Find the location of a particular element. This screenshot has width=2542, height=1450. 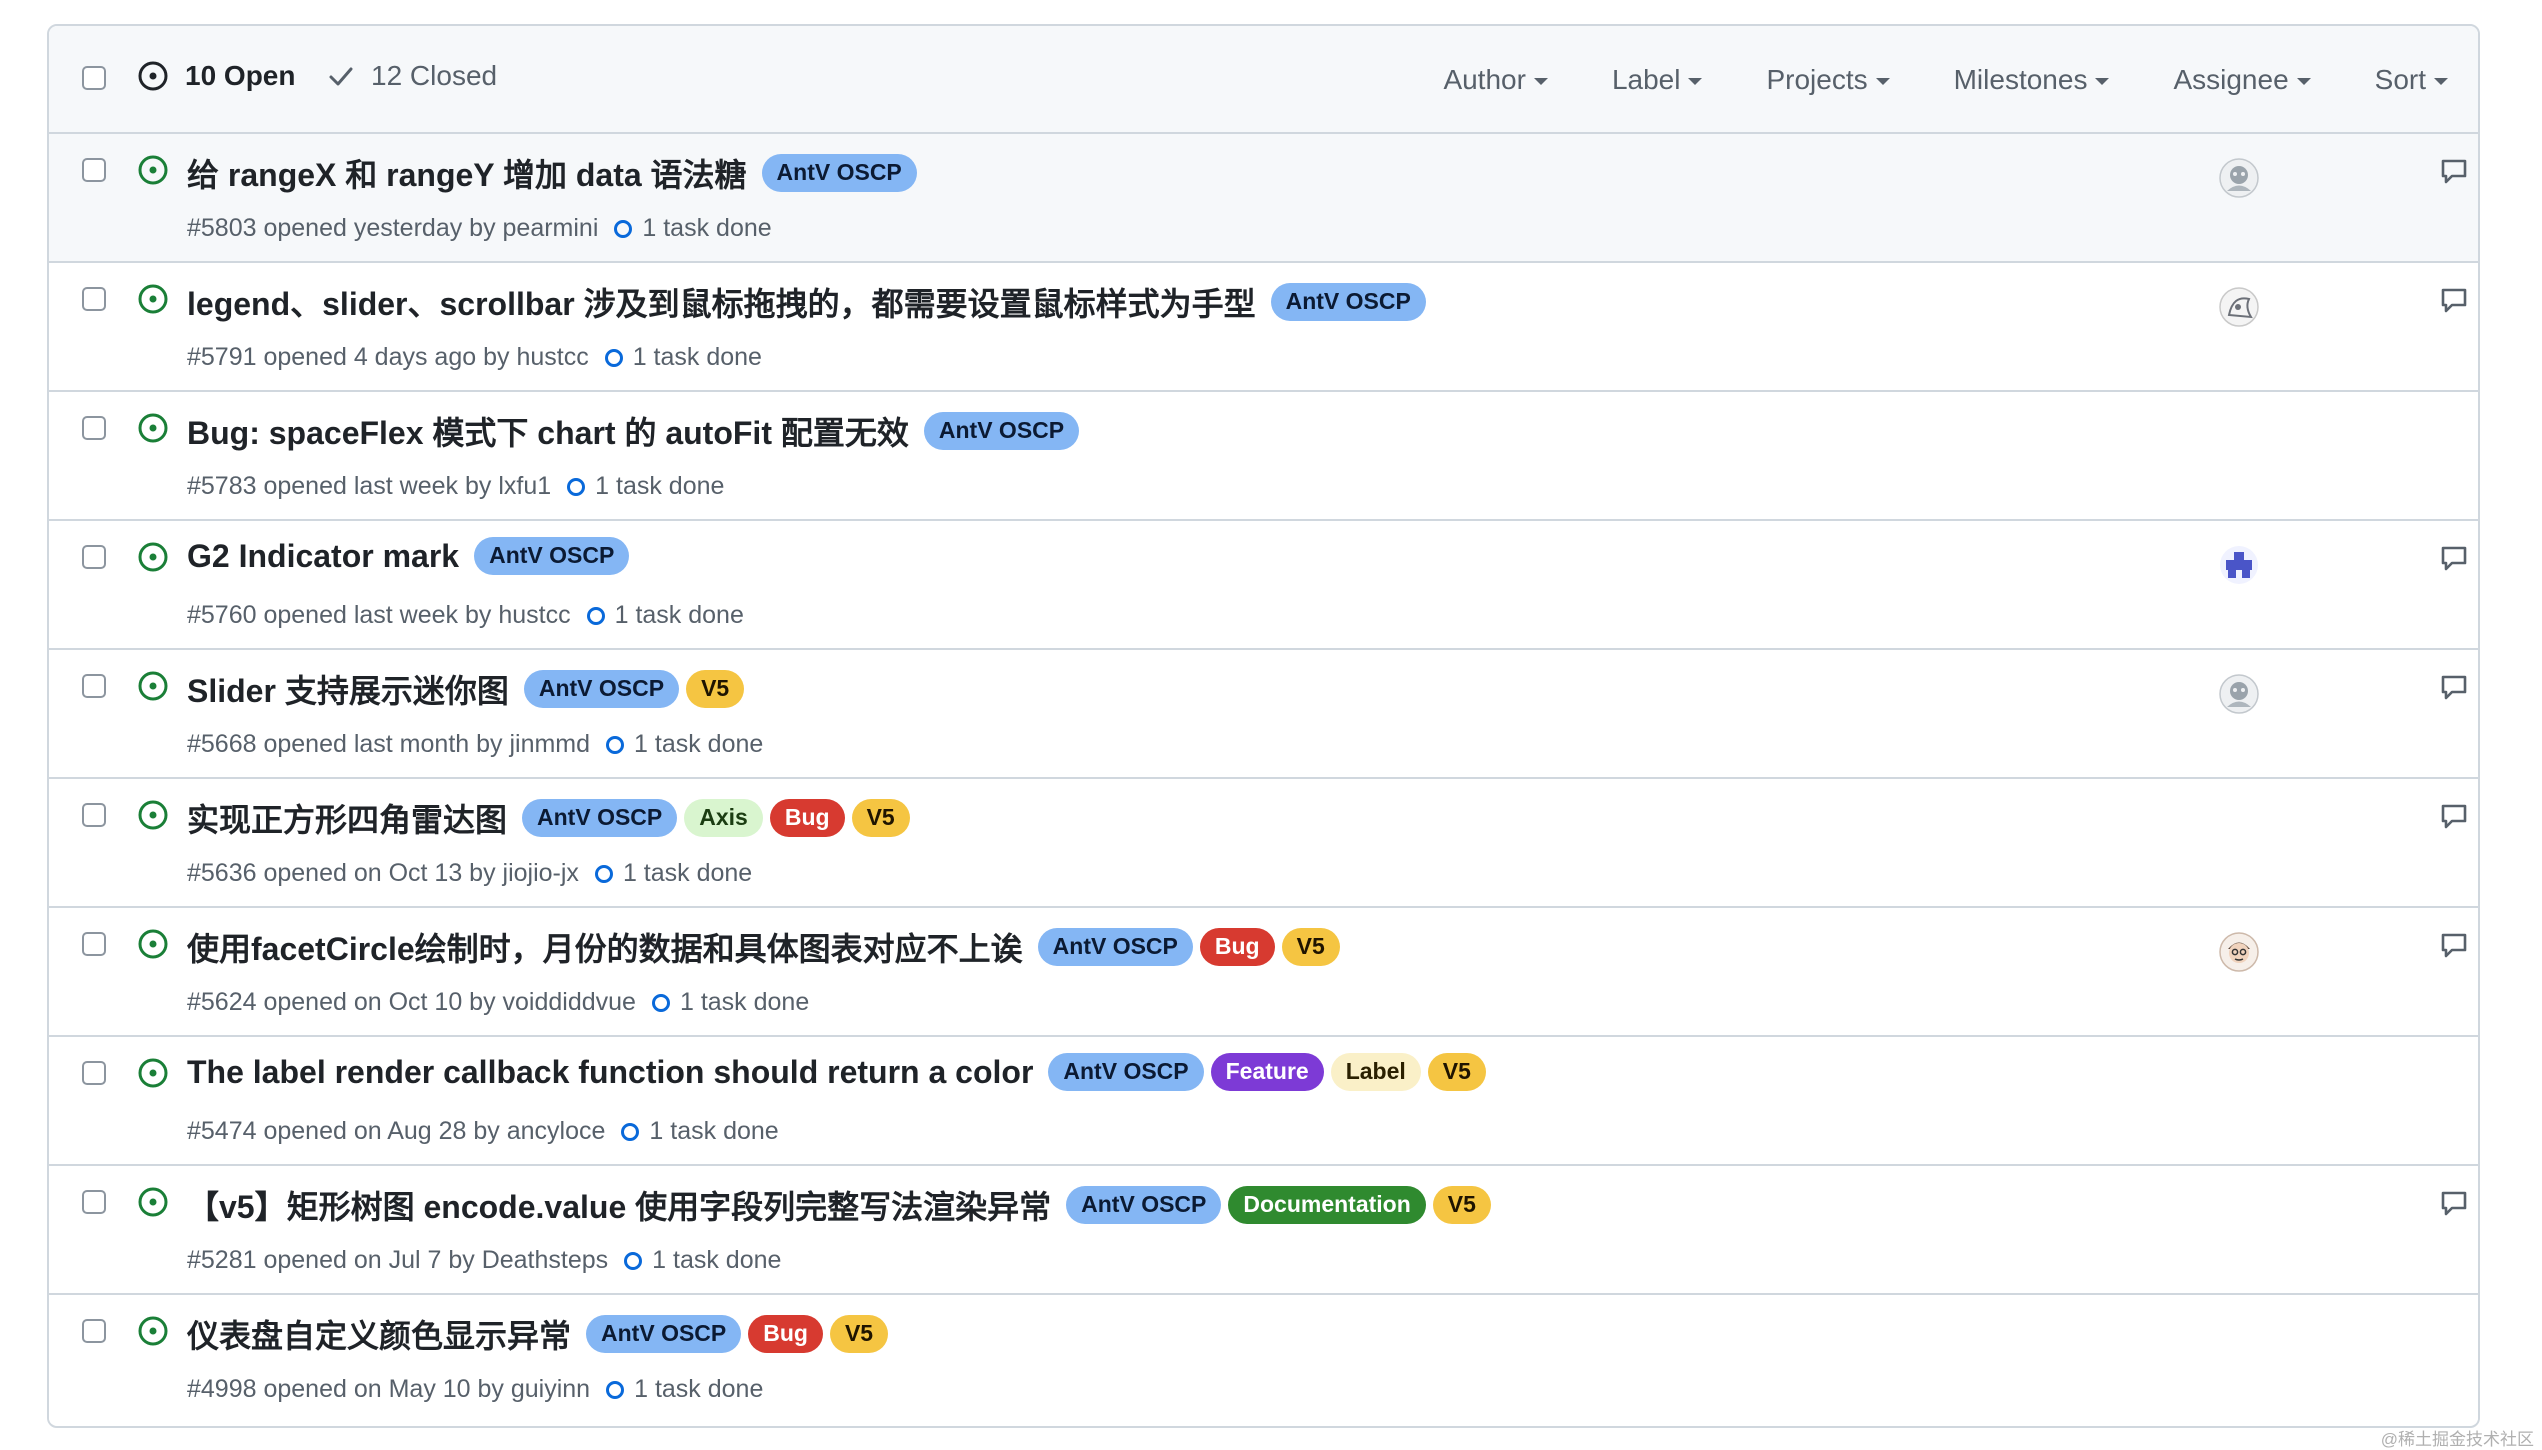

assignee-filter: Assignee is located at coordinates (2242, 80).